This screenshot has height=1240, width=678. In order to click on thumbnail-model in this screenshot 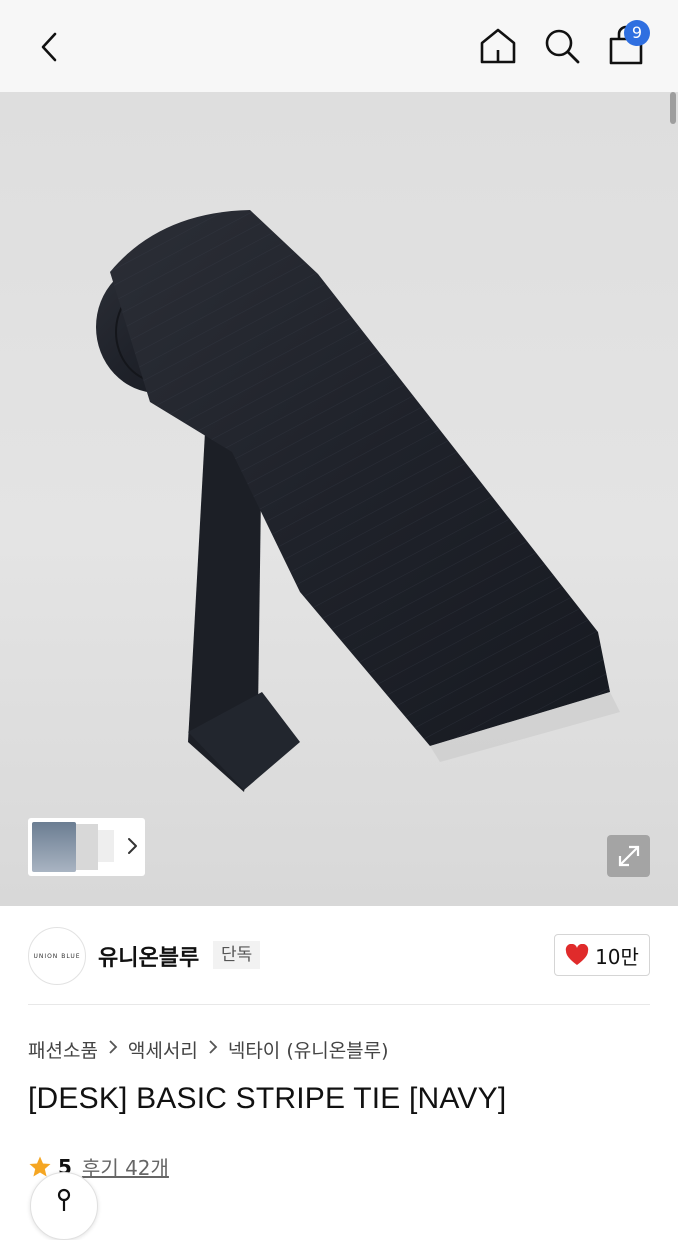, I will do `click(54, 847)`.